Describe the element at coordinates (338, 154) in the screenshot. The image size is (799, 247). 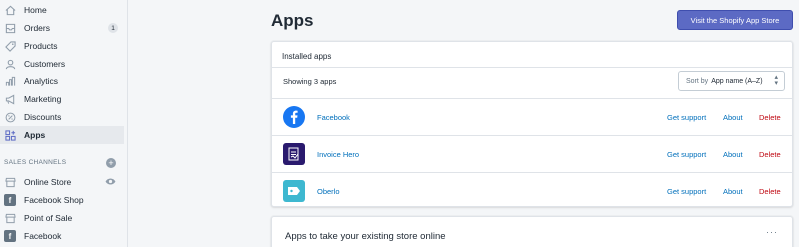
I see `app-name: Invoice Hero` at that location.